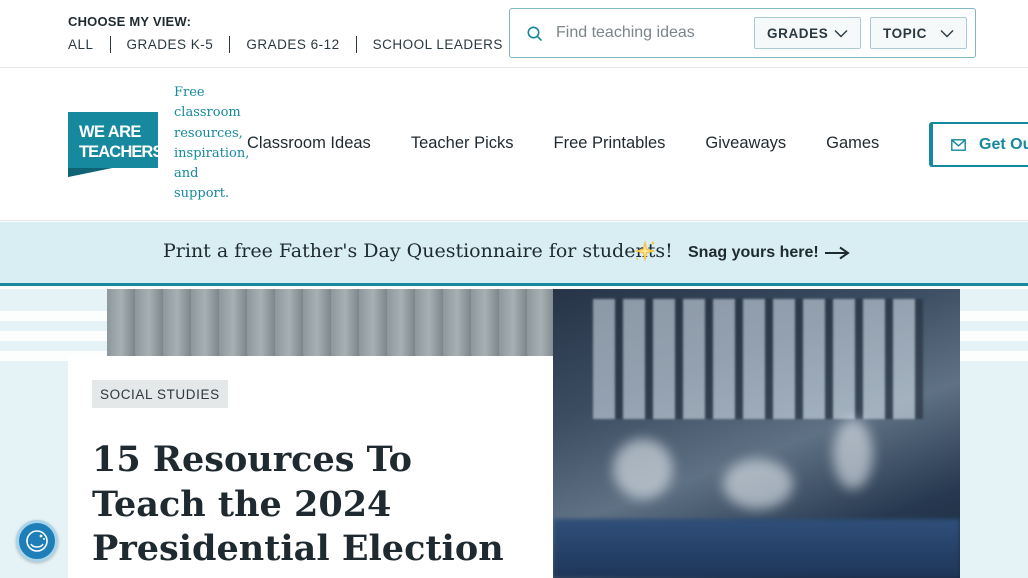 This screenshot has width=1028, height=578. Describe the element at coordinates (610, 143) in the screenshot. I see `nav-free-printables: Free Printables` at that location.